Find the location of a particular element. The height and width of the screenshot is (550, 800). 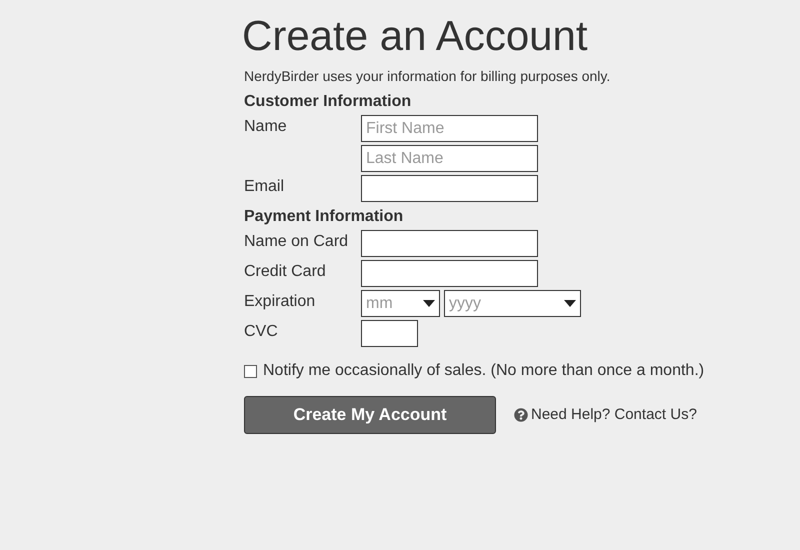

section-heading: Payment Information is located at coordinates (324, 217).